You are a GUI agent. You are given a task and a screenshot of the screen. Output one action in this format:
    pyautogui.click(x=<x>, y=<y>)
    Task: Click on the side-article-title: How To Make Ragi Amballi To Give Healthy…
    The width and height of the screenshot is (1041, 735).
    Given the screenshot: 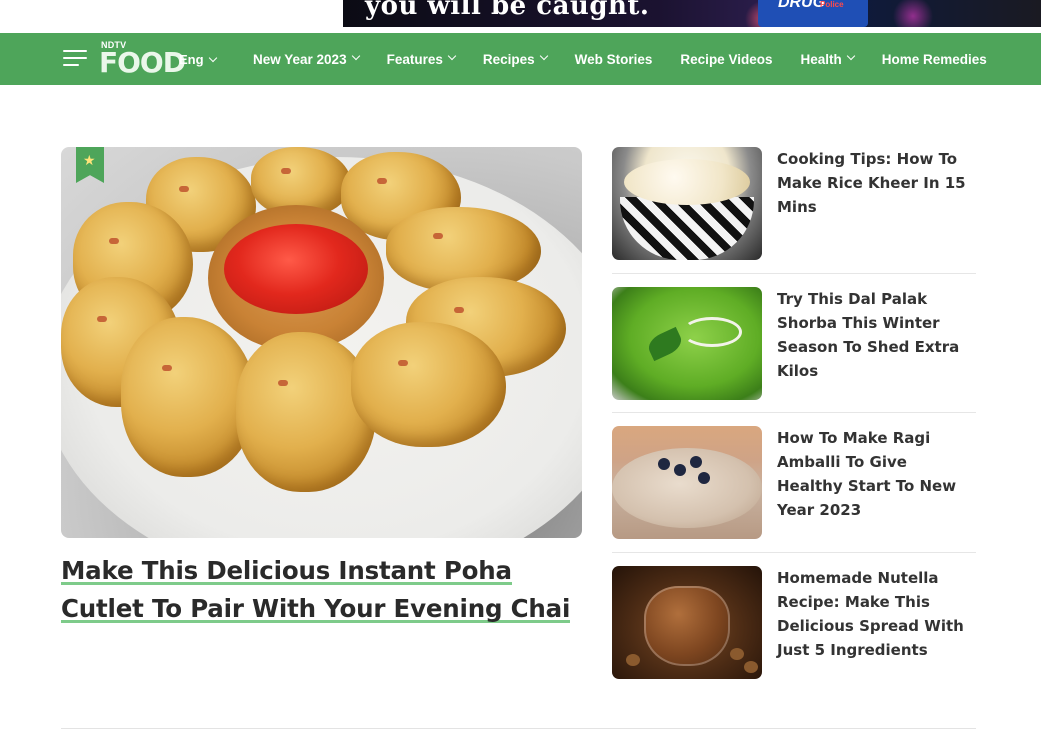 What is the action you would take?
    pyautogui.click(x=877, y=474)
    